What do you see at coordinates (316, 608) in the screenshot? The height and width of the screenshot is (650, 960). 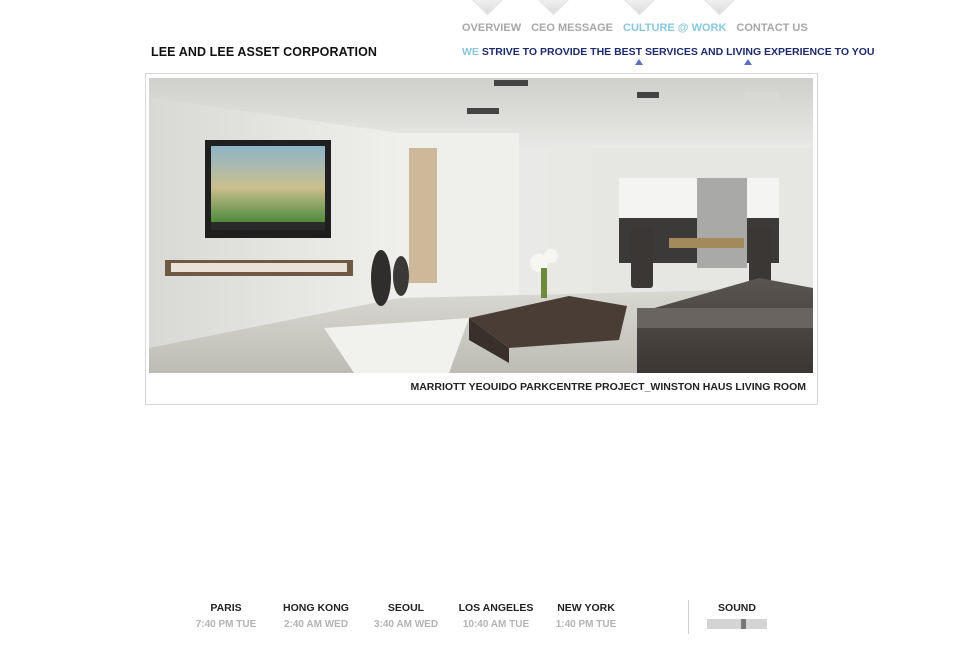 I see `clock-city: HONG KONG` at bounding box center [316, 608].